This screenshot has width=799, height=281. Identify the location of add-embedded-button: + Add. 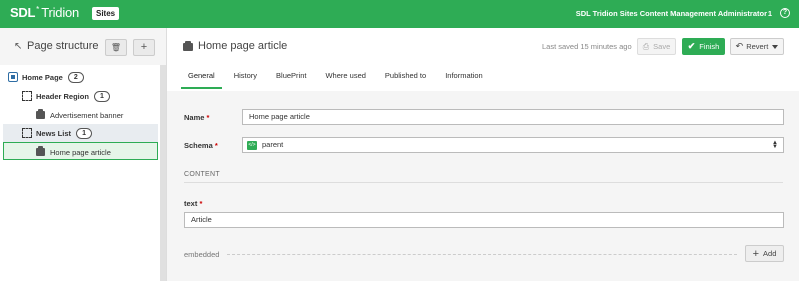
(764, 253).